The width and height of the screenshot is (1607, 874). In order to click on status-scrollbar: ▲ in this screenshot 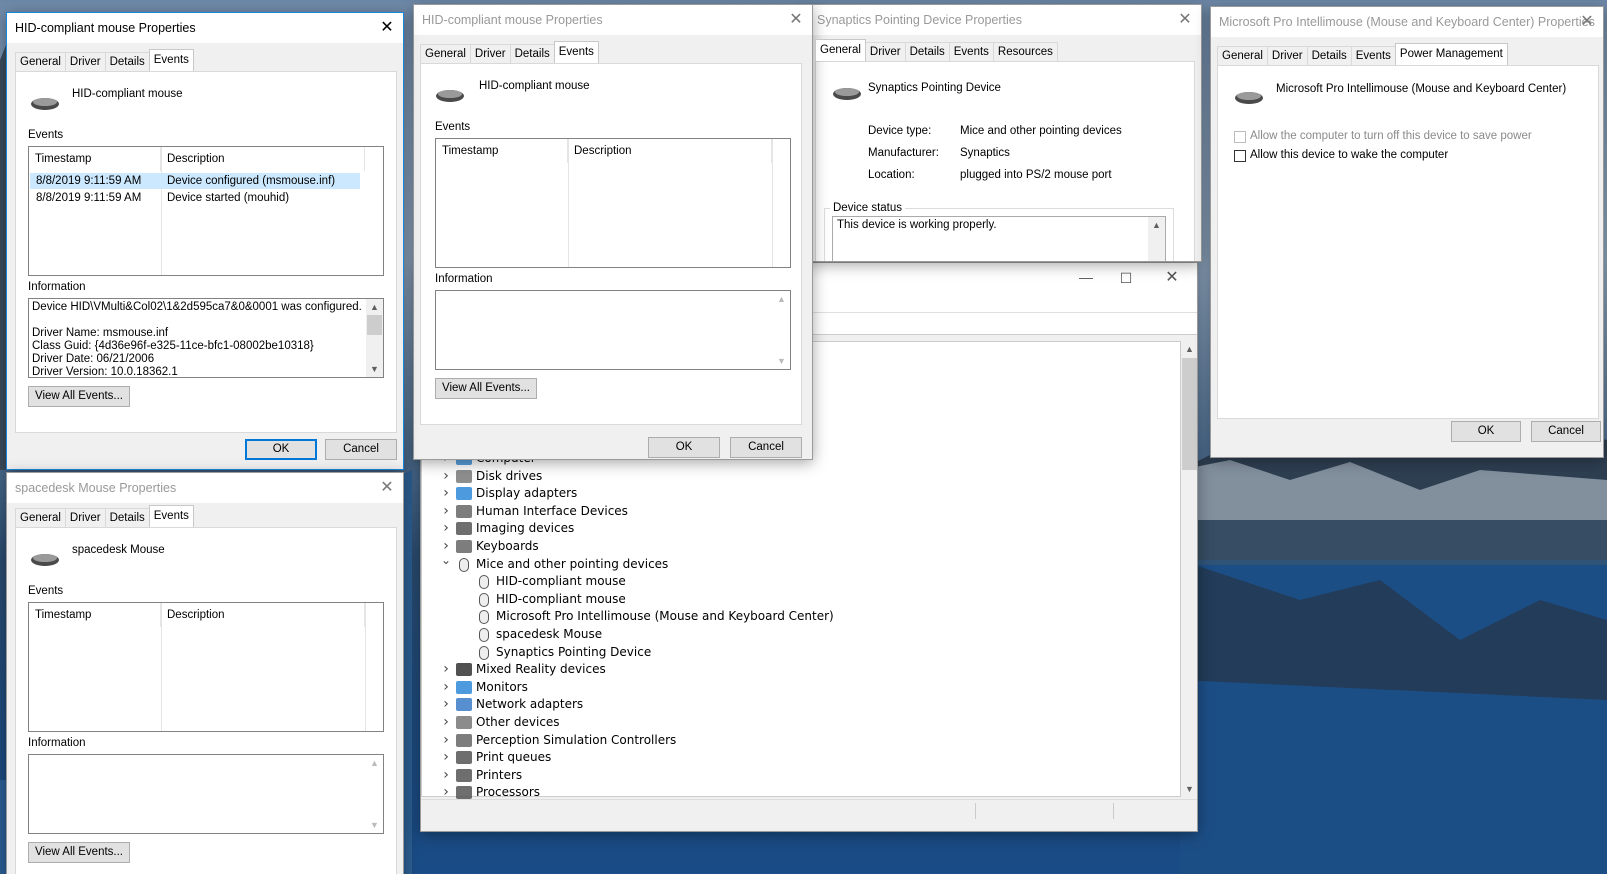, I will do `click(1156, 239)`.